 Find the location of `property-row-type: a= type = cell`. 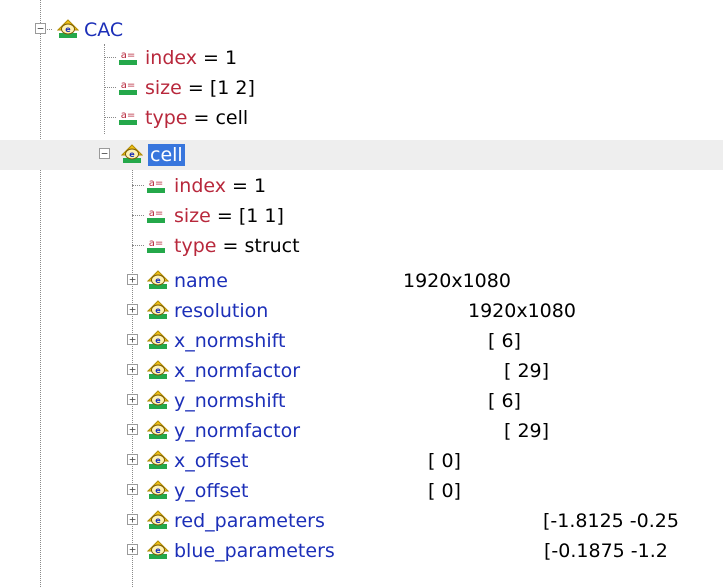

property-row-type: a= type = cell is located at coordinates (361, 118).